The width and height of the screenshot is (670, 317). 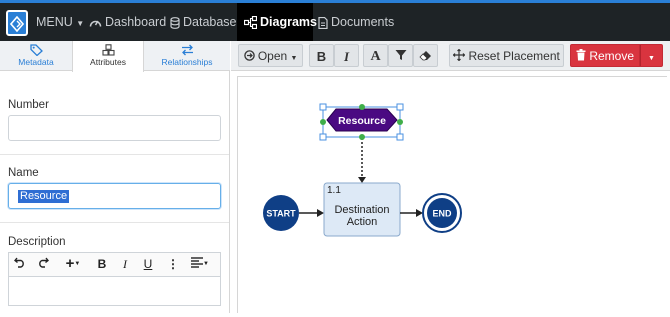 I want to click on end-connector-arrow, so click(x=419, y=213).